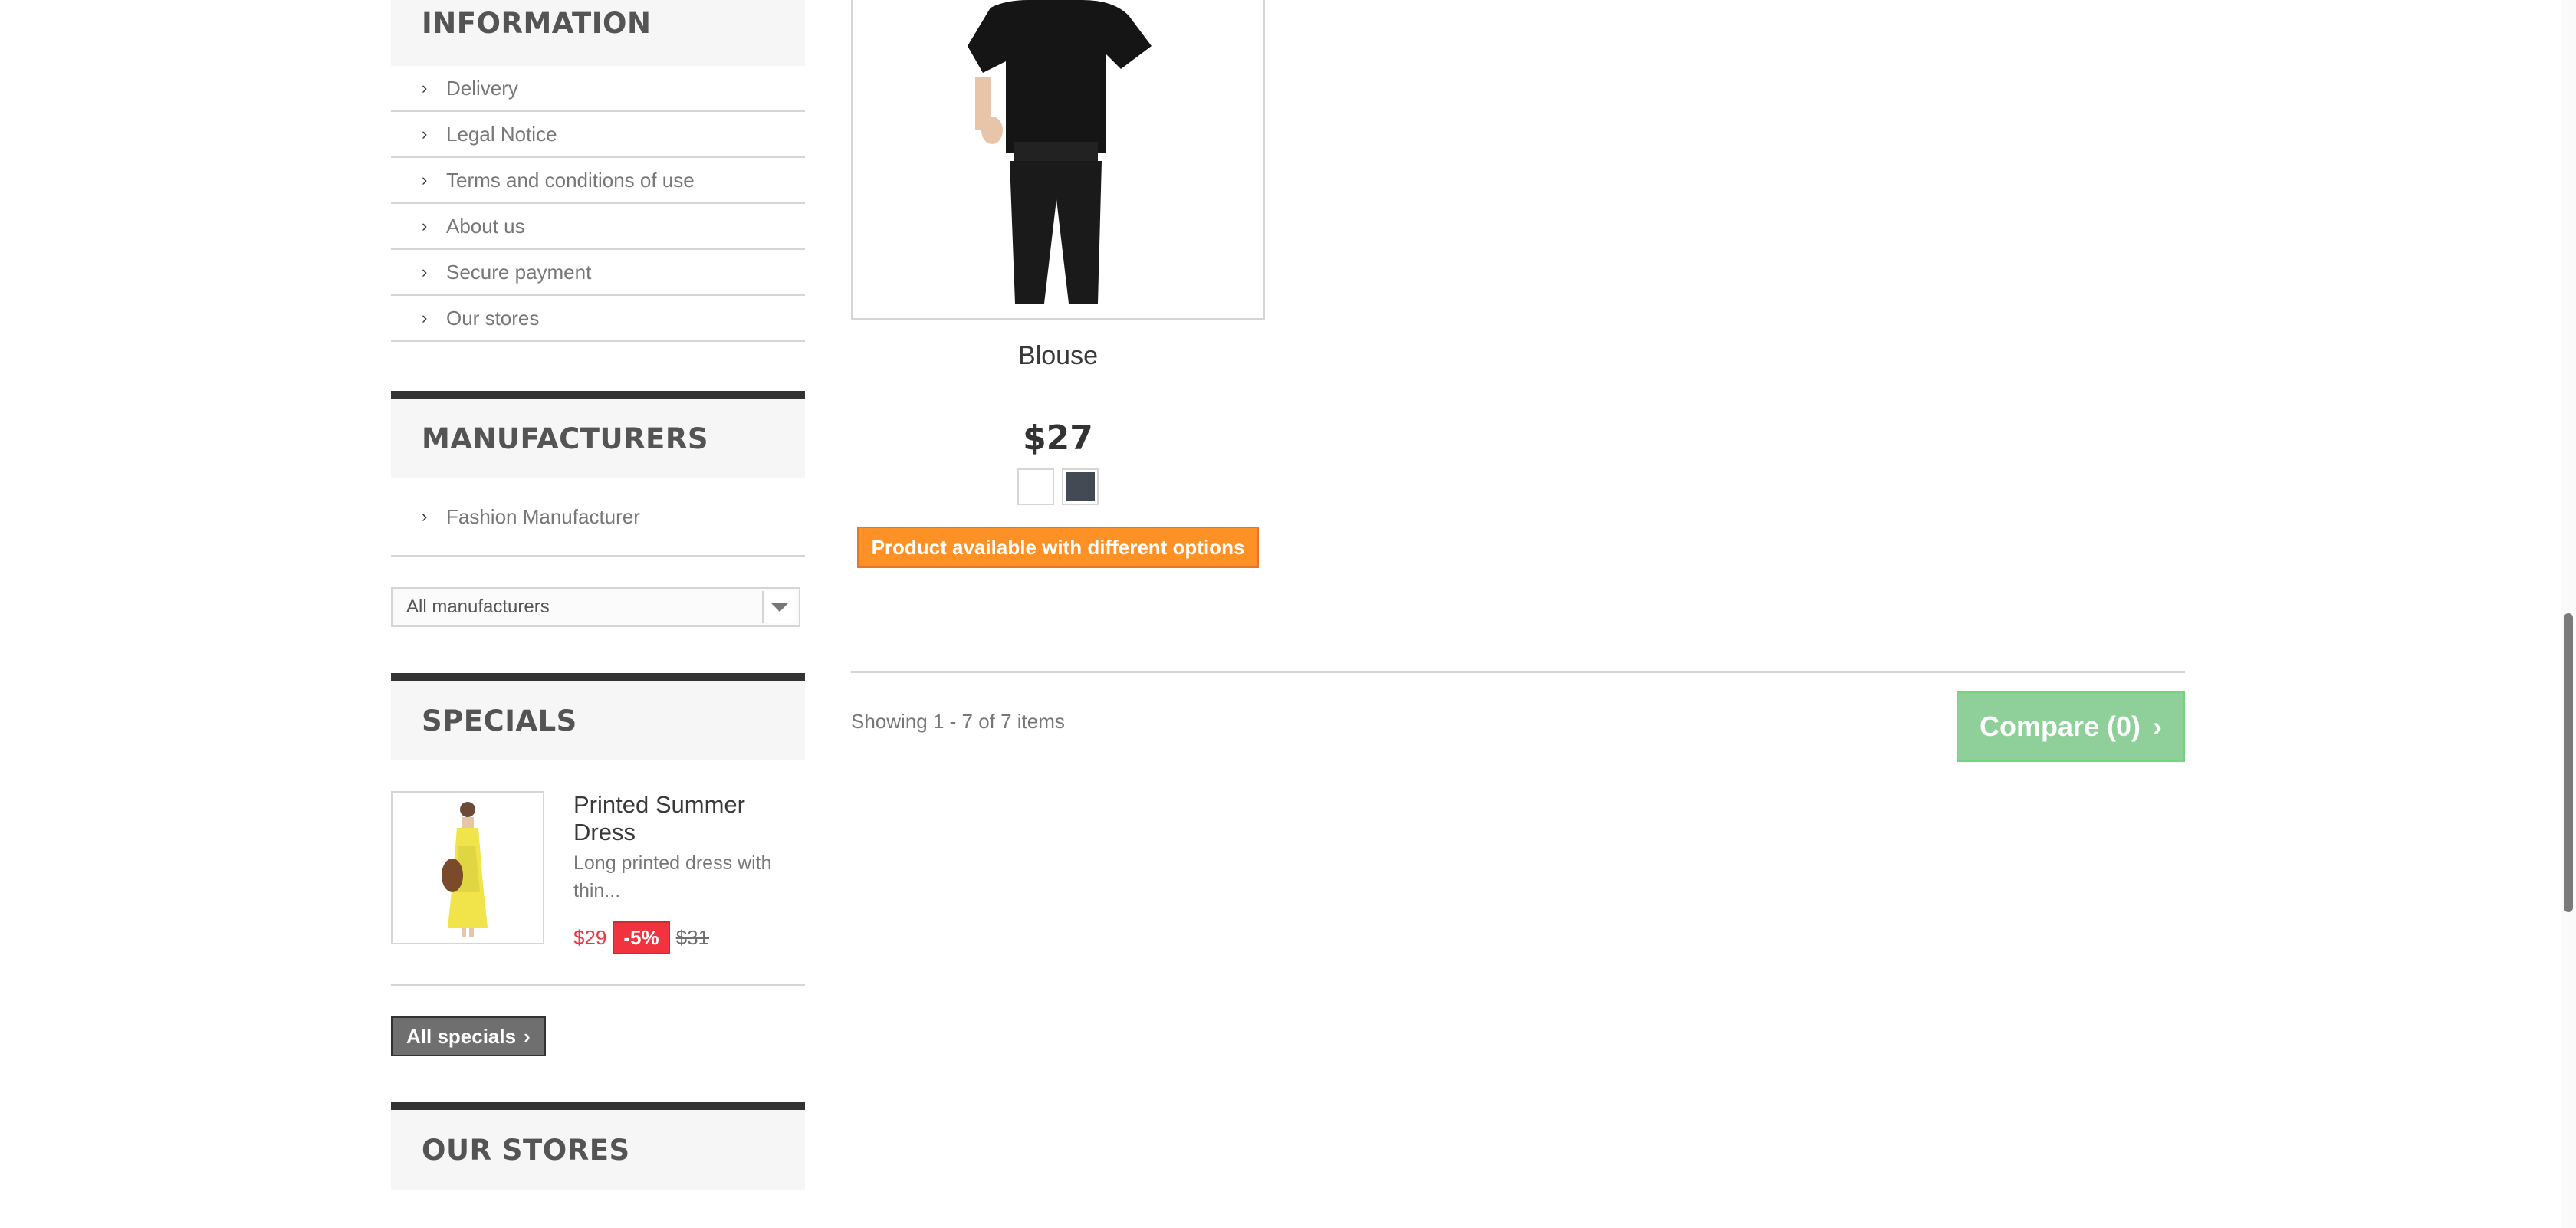 The image size is (2576, 1228). I want to click on special-product-name: Printed Summer Dress, so click(688, 818).